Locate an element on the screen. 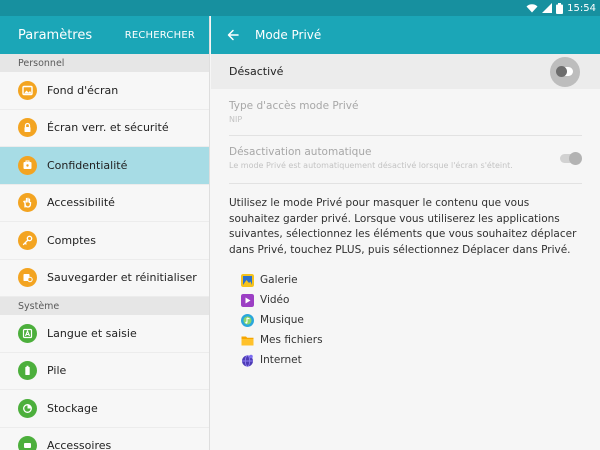 The height and width of the screenshot is (450, 600). list-item: Musique is located at coordinates (420, 320).